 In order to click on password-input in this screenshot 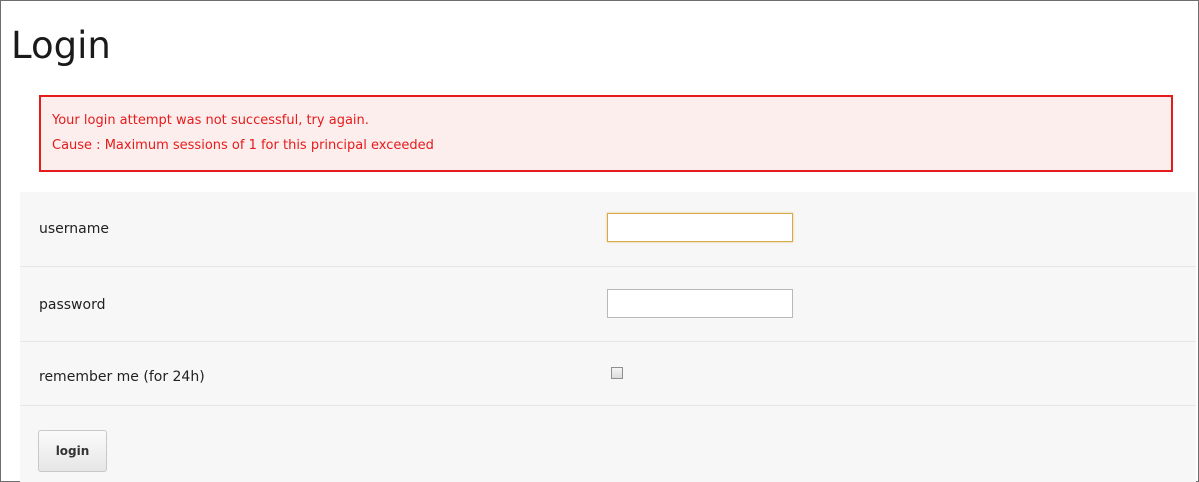, I will do `click(700, 303)`.